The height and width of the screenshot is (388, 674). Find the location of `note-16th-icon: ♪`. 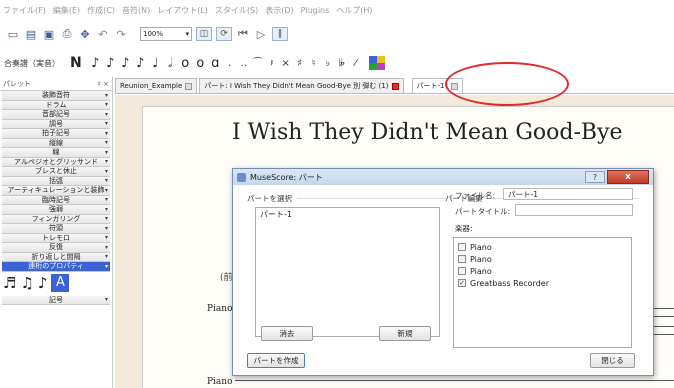

note-16th-icon: ♪ is located at coordinates (125, 63).